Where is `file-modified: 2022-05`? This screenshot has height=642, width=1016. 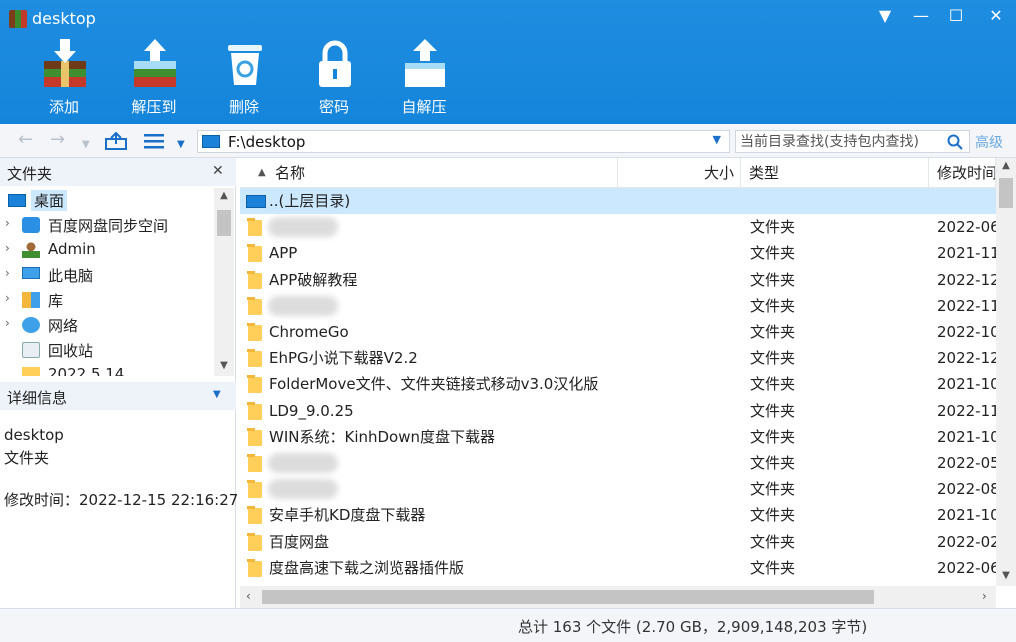
file-modified: 2022-05 is located at coordinates (966, 463).